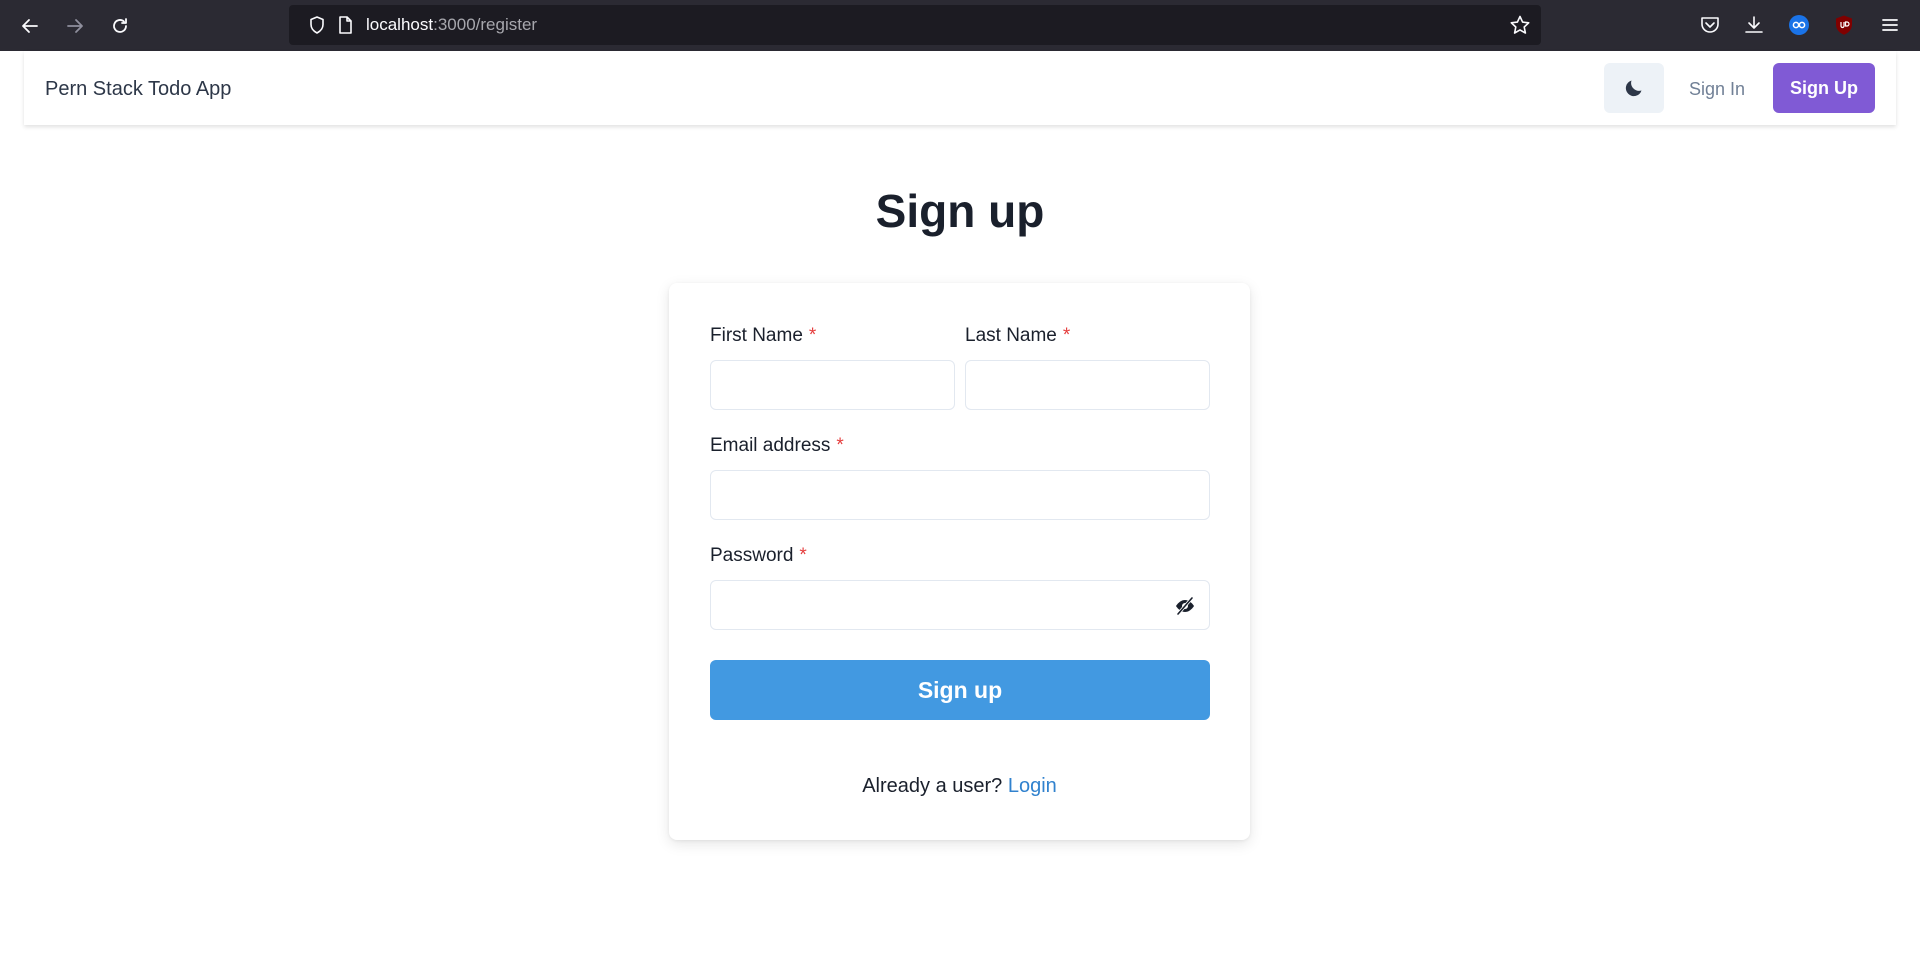  What do you see at coordinates (1520, 25) in the screenshot?
I see `bookmark-star-icon` at bounding box center [1520, 25].